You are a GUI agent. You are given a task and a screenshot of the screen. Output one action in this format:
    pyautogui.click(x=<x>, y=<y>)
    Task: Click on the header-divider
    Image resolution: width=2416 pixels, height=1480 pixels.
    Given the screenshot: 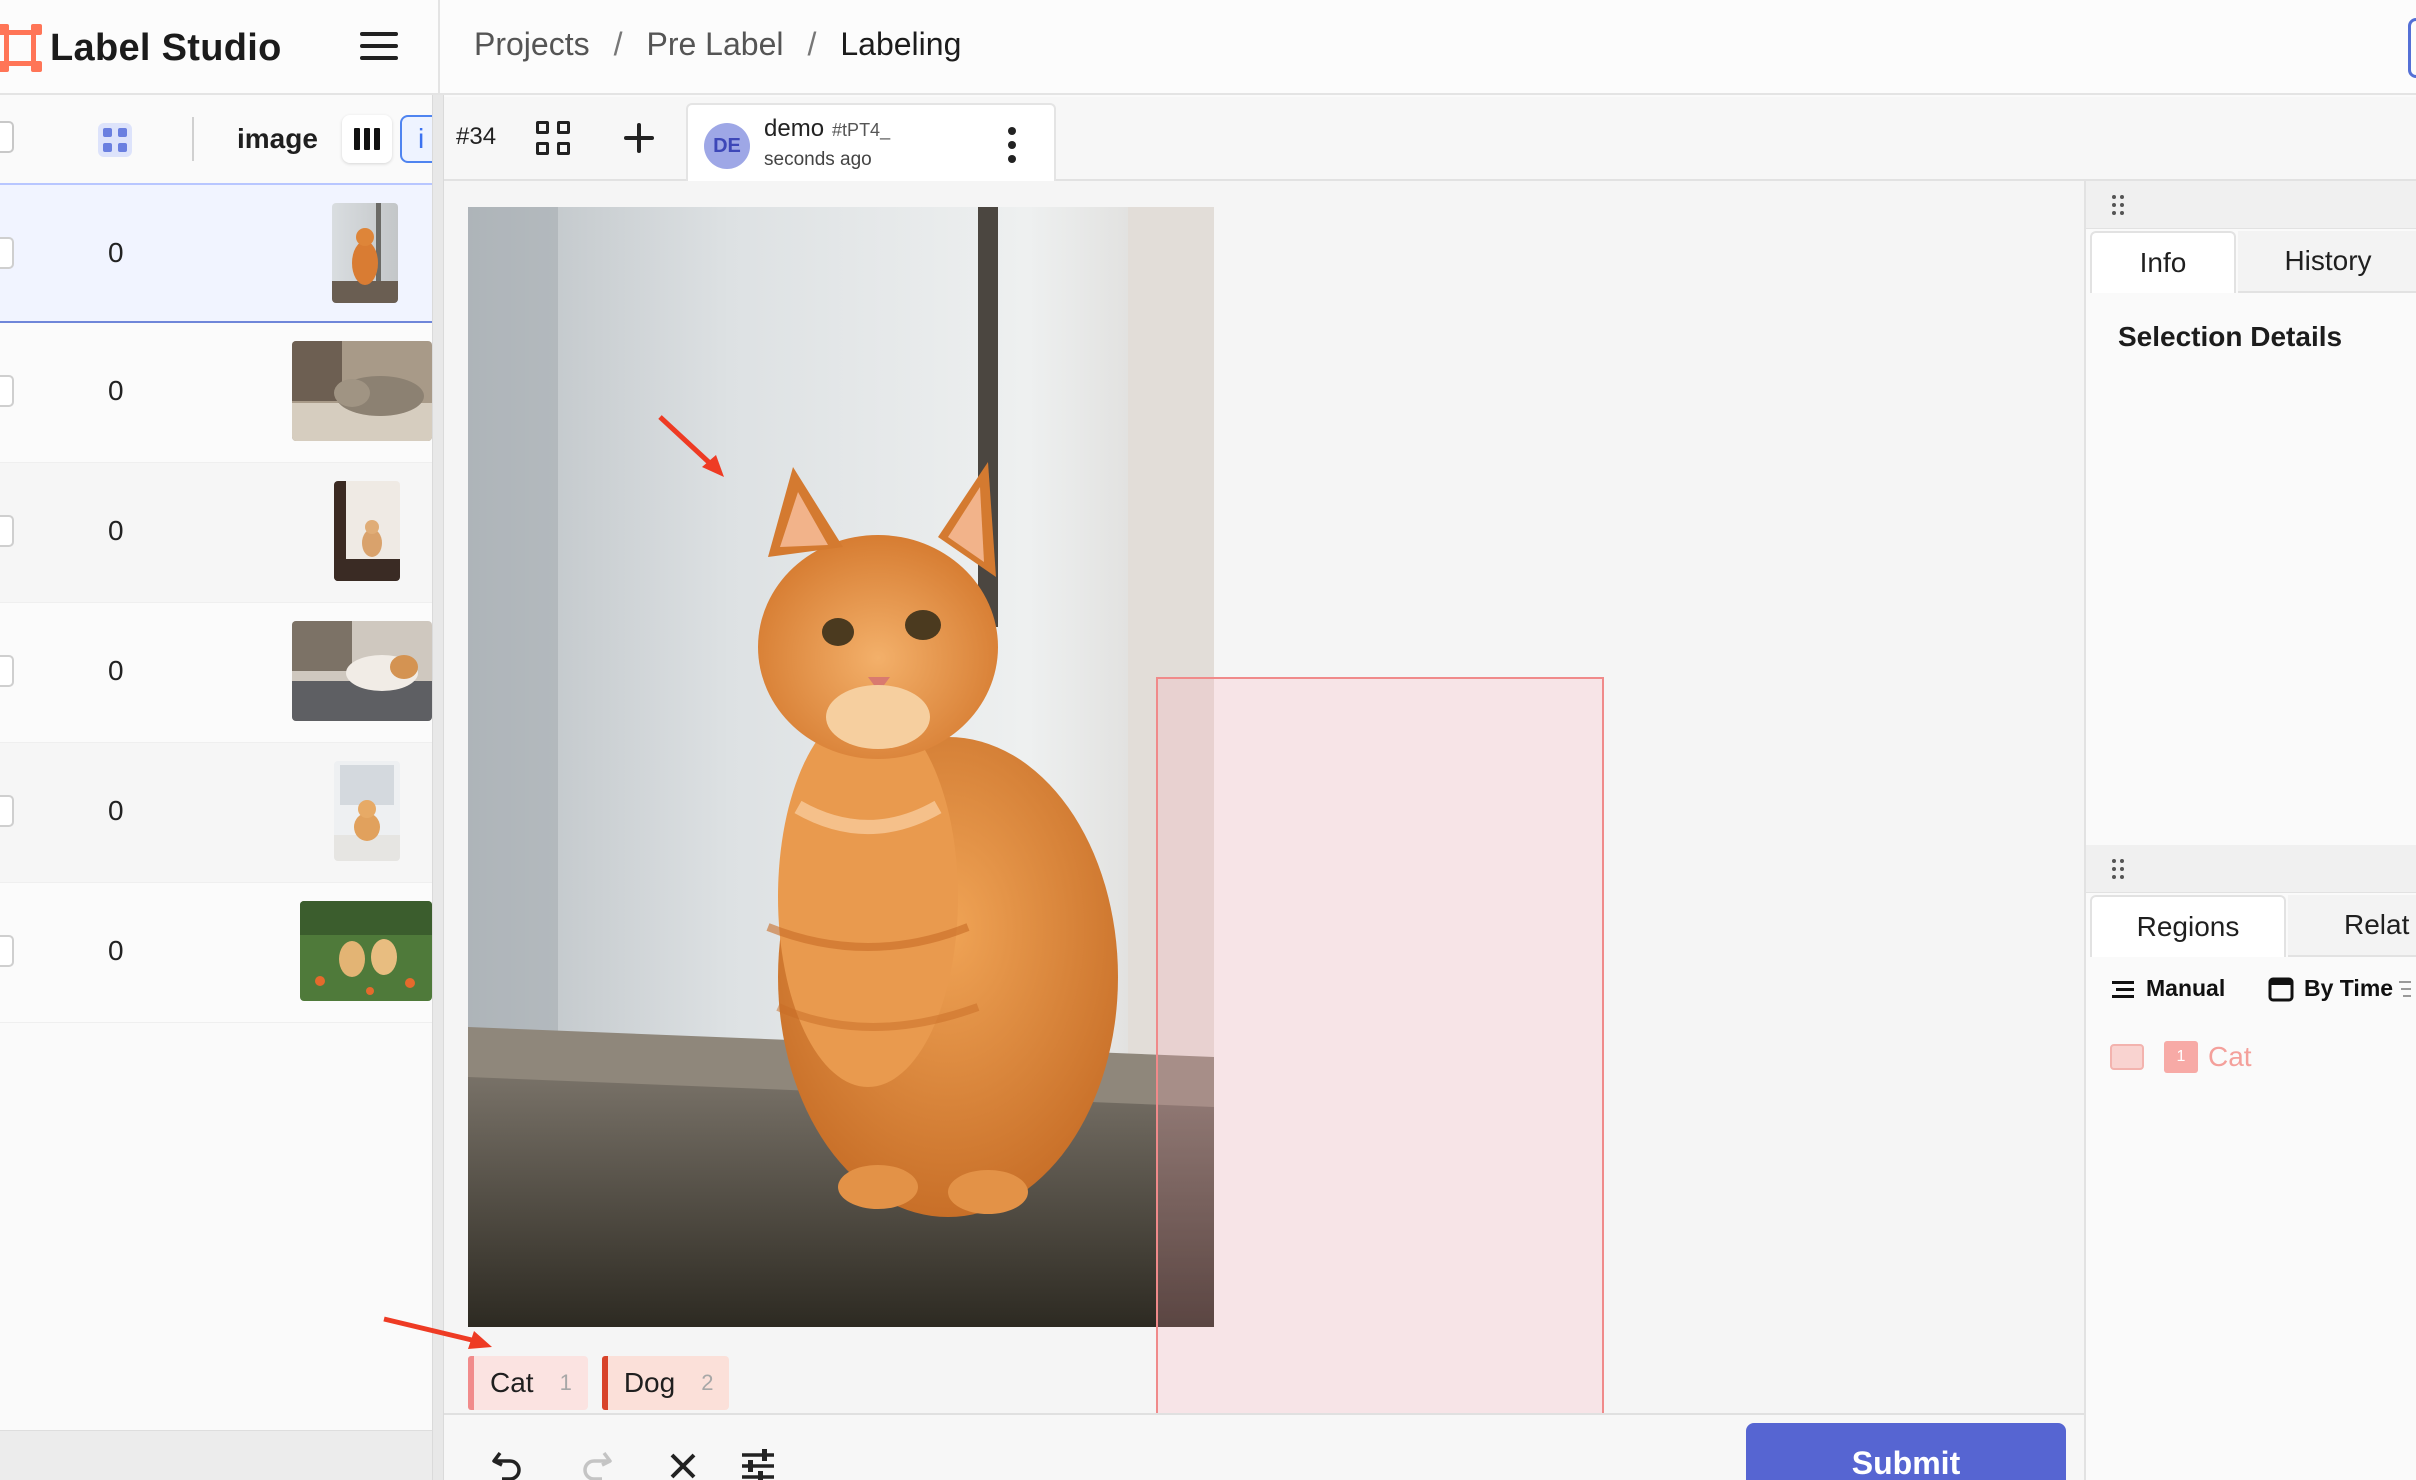 What is the action you would take?
    pyautogui.click(x=439, y=47)
    